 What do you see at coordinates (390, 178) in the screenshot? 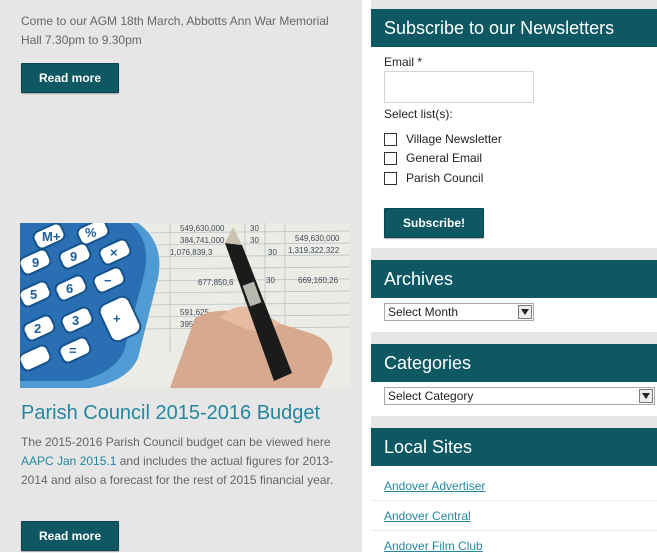
I see `parish-council-checkbox` at bounding box center [390, 178].